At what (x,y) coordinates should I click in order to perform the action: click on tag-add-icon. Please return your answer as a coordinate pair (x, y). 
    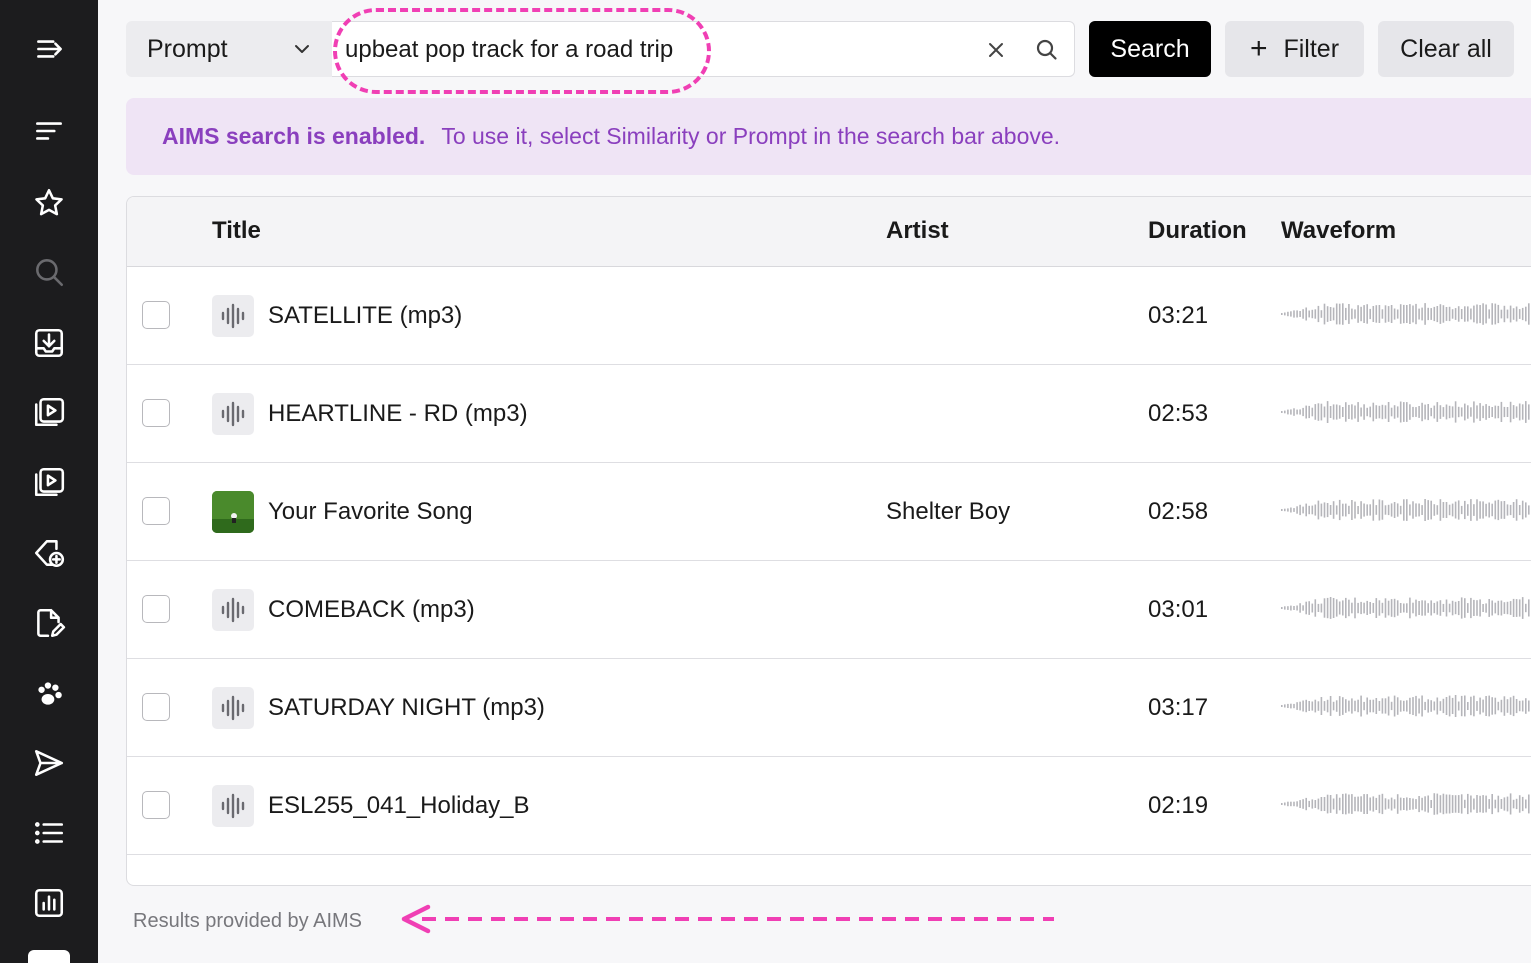
    Looking at the image, I should click on (49, 553).